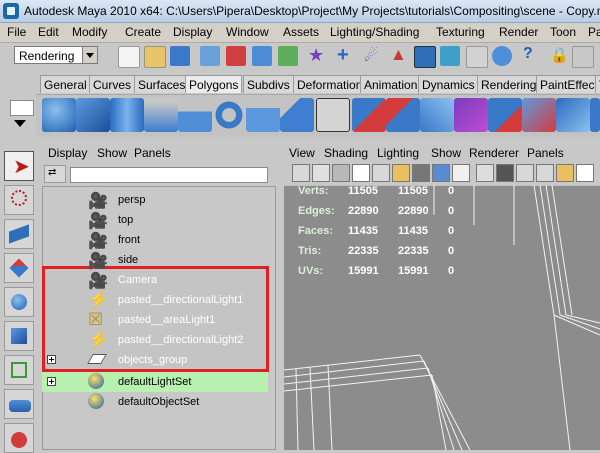 This screenshot has width=600, height=453. I want to click on outliner-menu-display: Display, so click(67, 153).